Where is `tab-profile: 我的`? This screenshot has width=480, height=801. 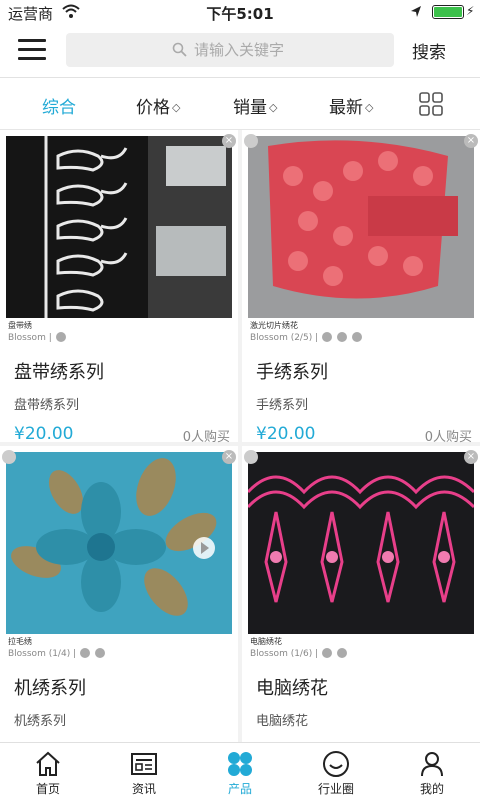
tab-profile: 我的 is located at coordinates (432, 772).